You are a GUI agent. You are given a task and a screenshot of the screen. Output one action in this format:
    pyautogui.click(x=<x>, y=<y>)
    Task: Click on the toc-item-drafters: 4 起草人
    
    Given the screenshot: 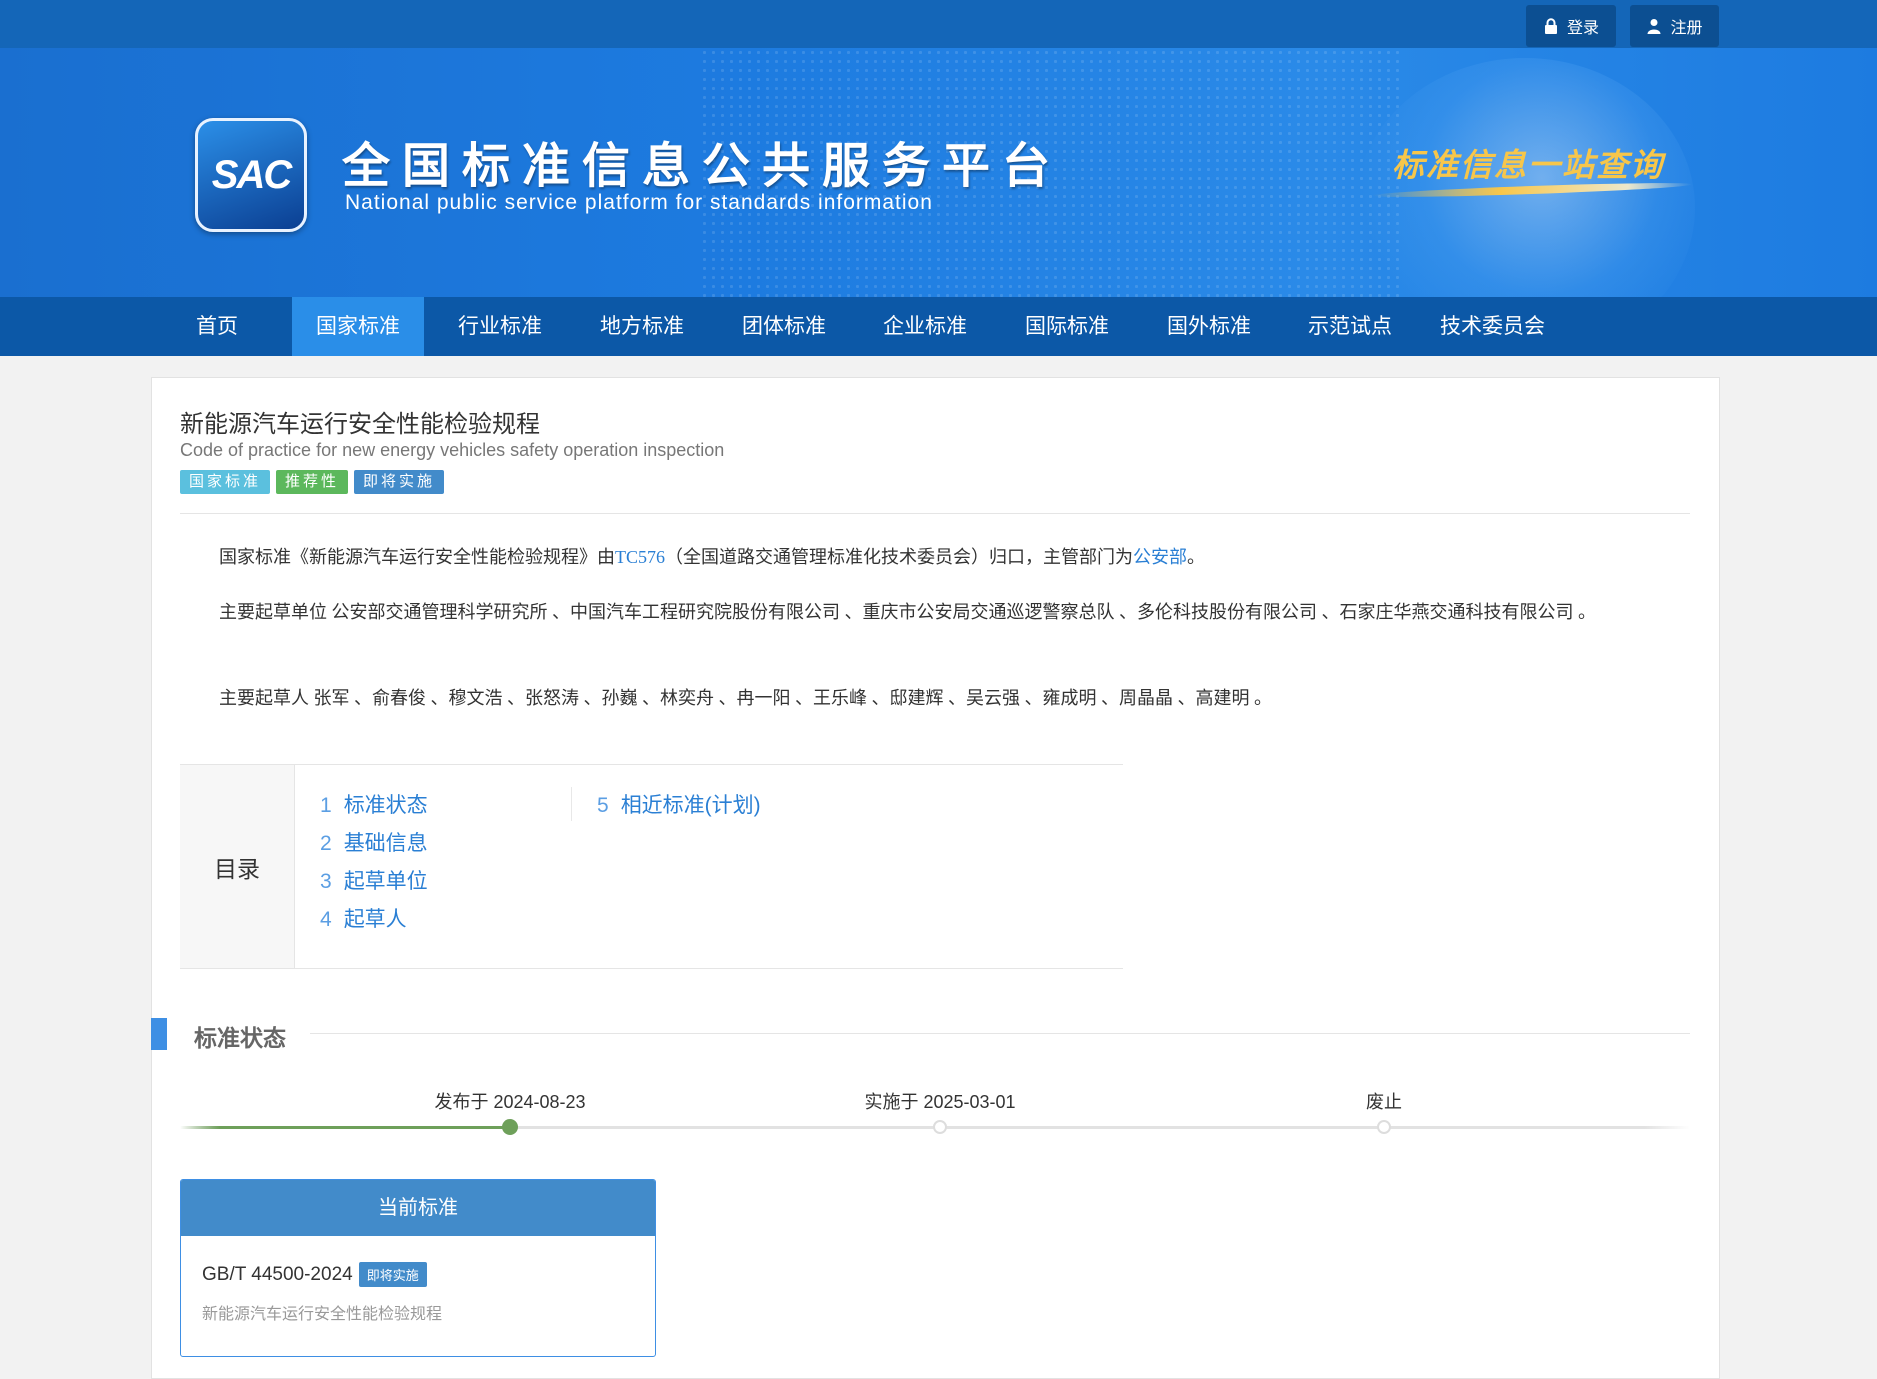 What is the action you would take?
    pyautogui.click(x=363, y=918)
    